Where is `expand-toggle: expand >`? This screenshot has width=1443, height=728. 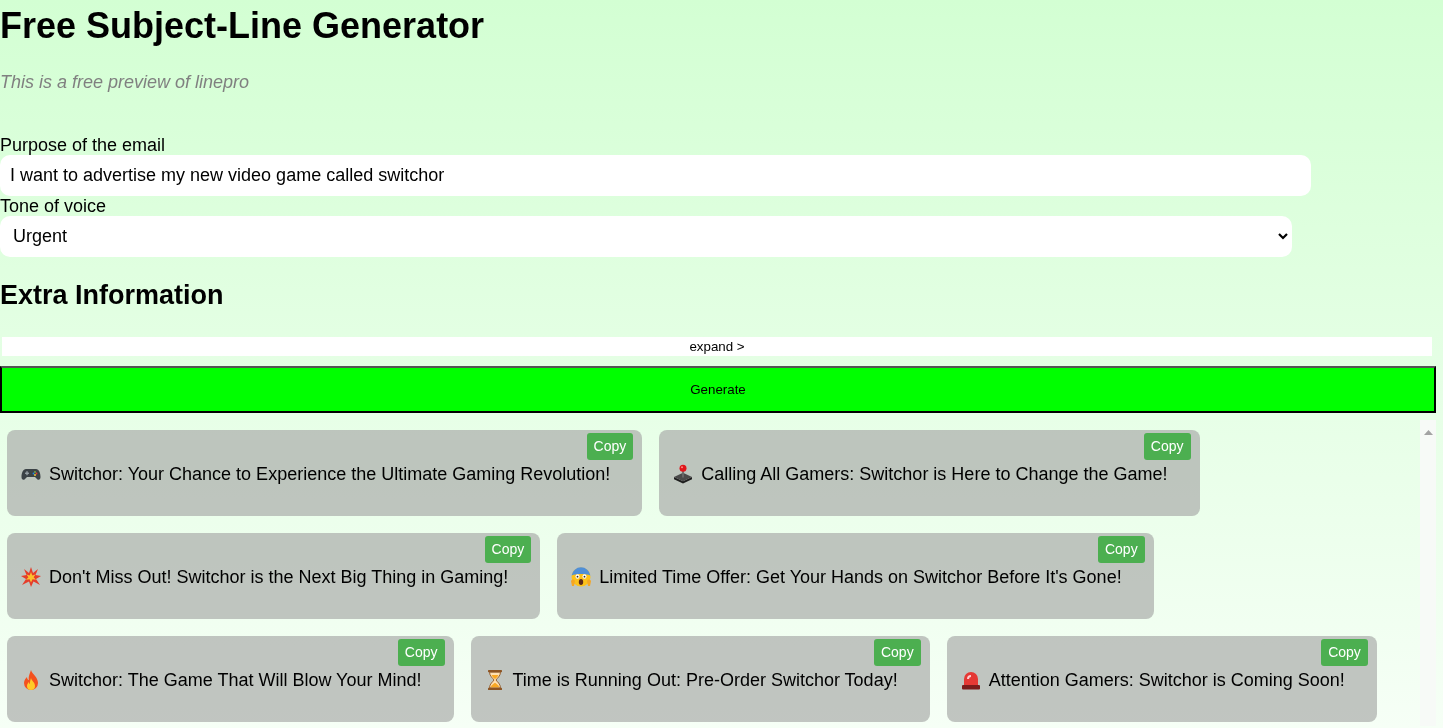
expand-toggle: expand > is located at coordinates (717, 346).